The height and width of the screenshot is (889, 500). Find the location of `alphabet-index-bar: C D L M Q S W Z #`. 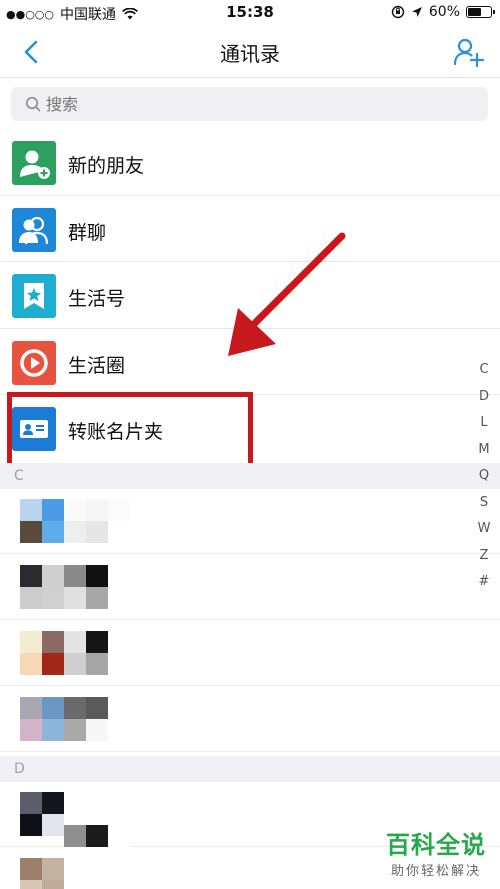

alphabet-index-bar: C D L M Q S W Z # is located at coordinates (484, 481).